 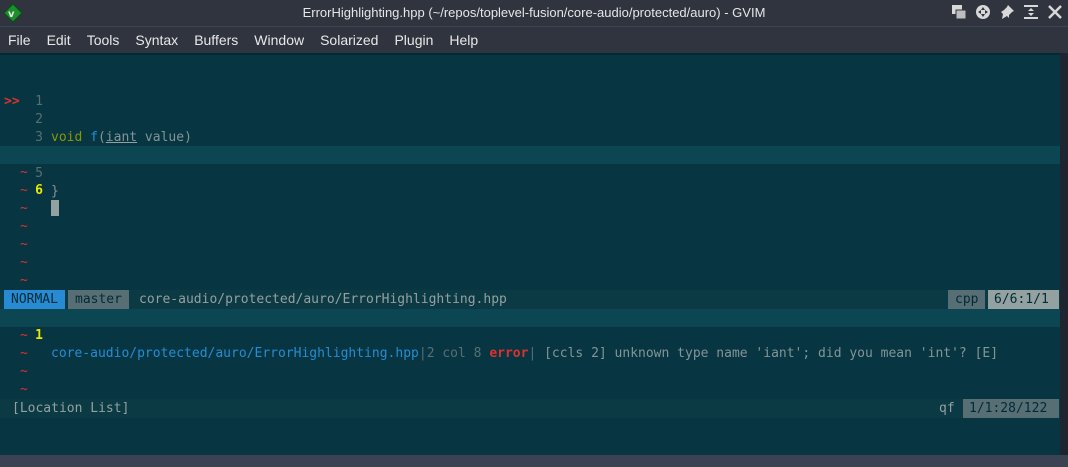 What do you see at coordinates (279, 40) in the screenshot?
I see `menu-window: Window` at bounding box center [279, 40].